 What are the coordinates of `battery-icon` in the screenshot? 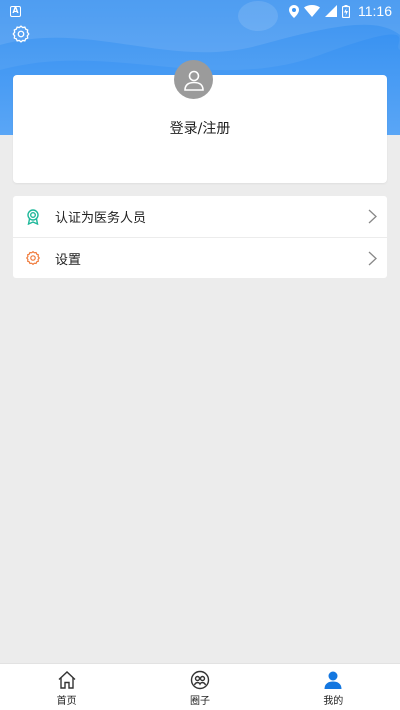 It's located at (346, 11).